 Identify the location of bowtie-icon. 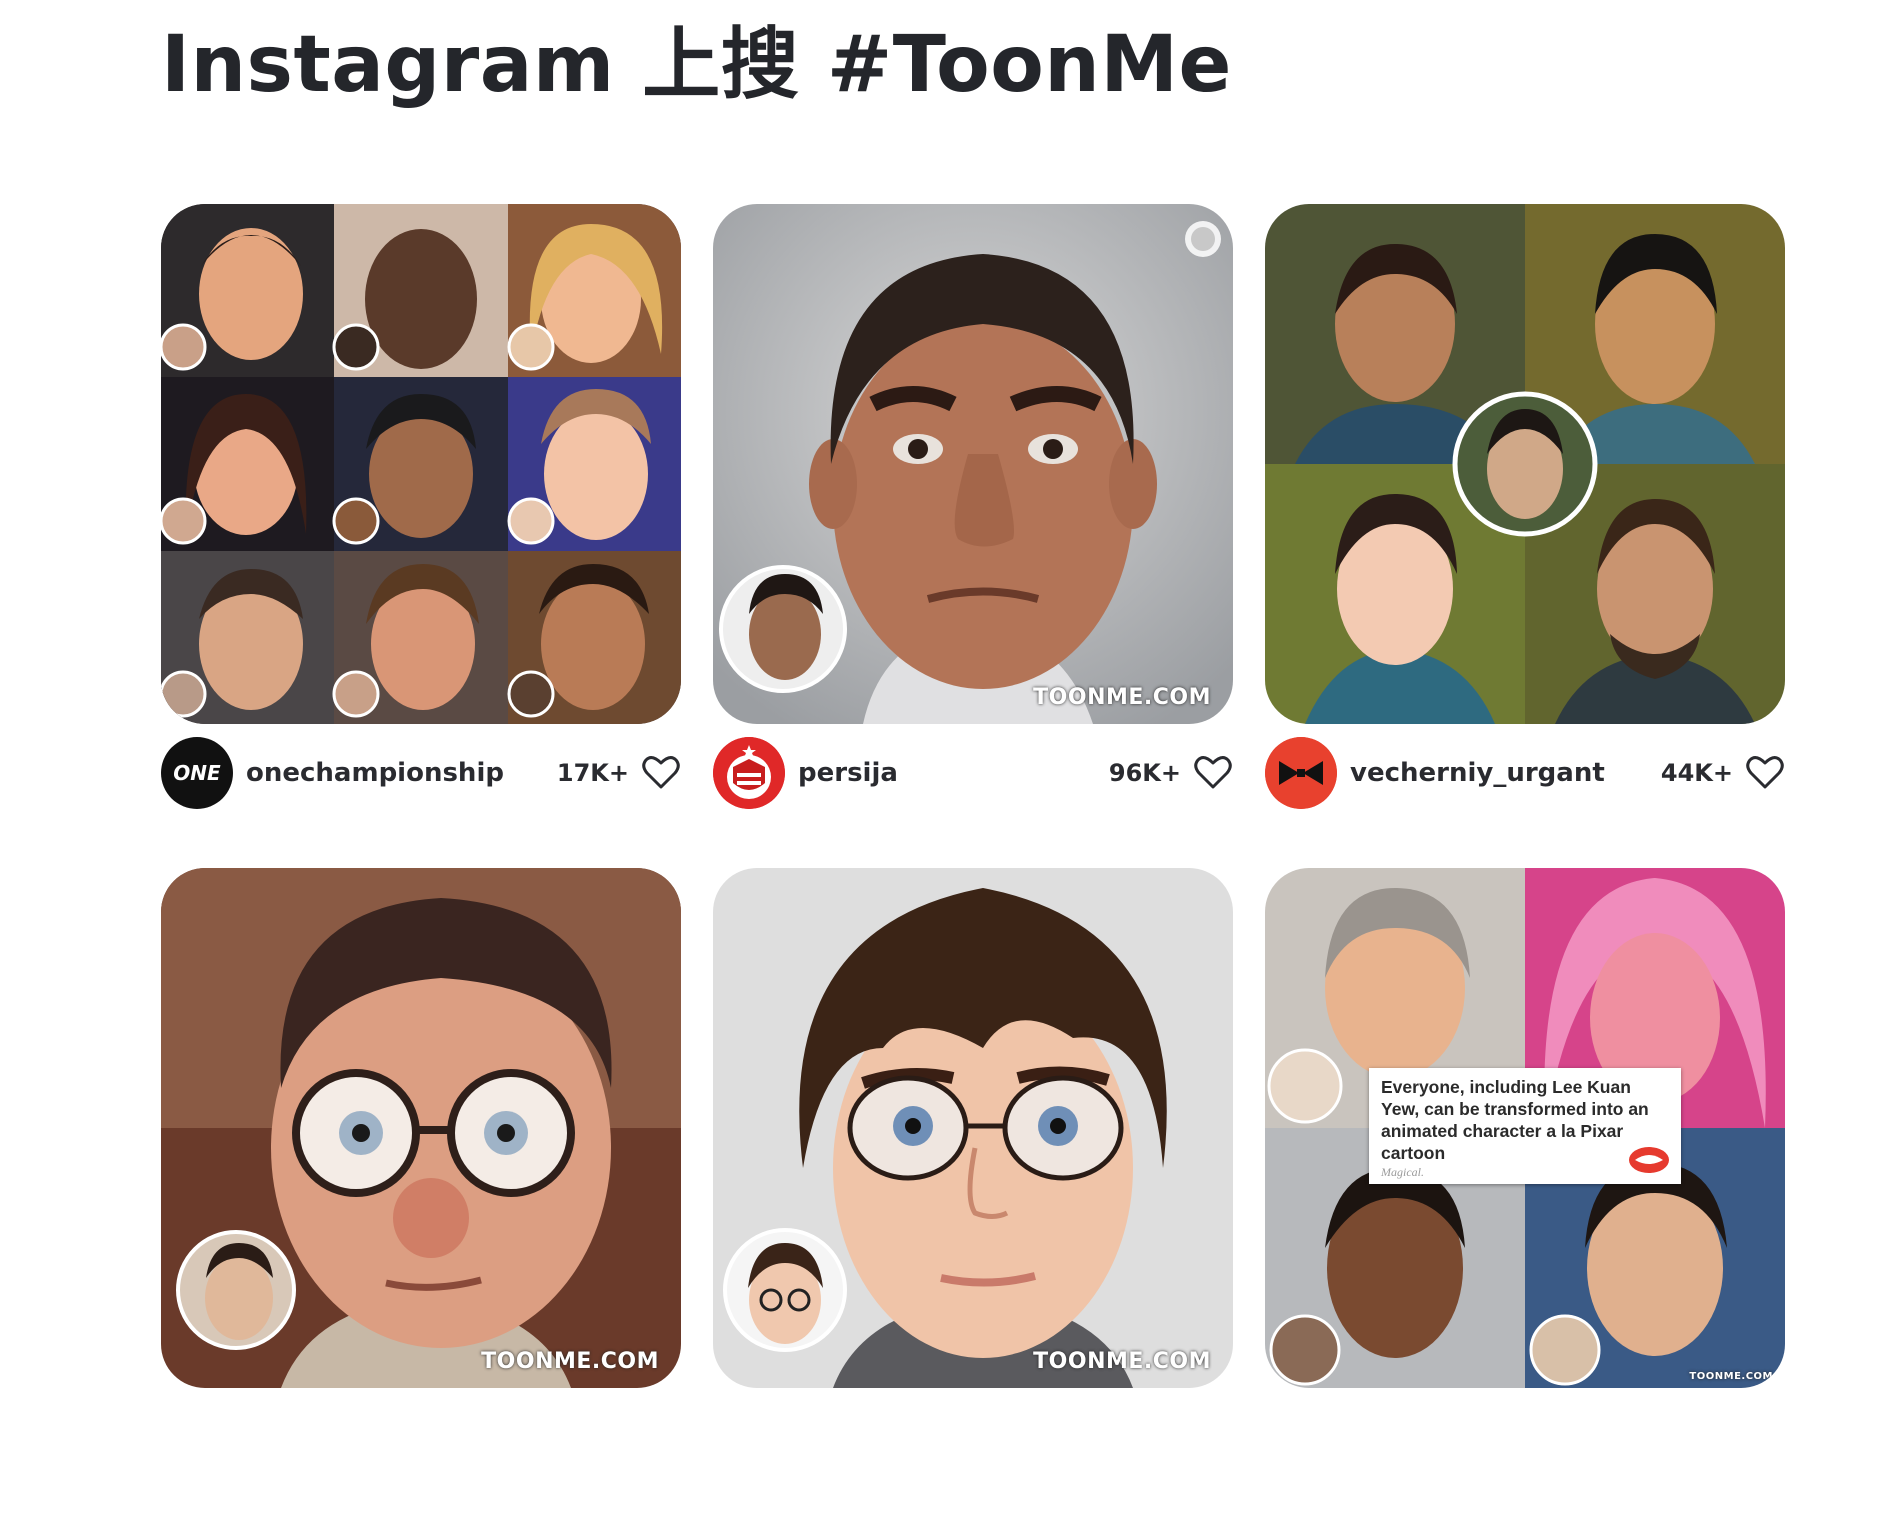
(1301, 773).